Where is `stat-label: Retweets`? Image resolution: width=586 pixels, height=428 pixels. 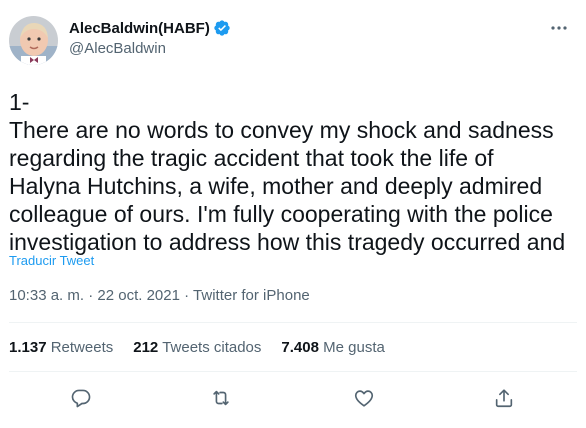
stat-label: Retweets is located at coordinates (82, 347).